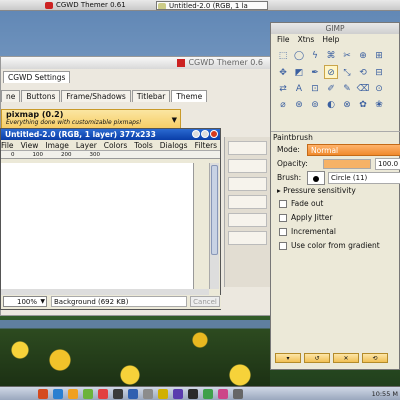  I want to click on menu-image: Image, so click(57, 145).